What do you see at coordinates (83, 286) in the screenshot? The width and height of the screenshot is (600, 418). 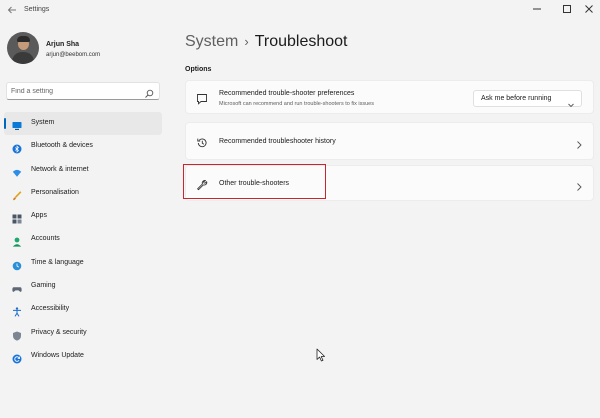 I see `sidebar-item-gaming: Gaming` at bounding box center [83, 286].